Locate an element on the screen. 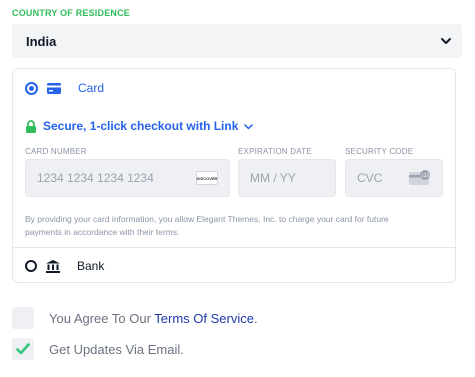 Image resolution: width=475 pixels, height=377 pixels. security-code-label: SECURITY CODE is located at coordinates (379, 151).